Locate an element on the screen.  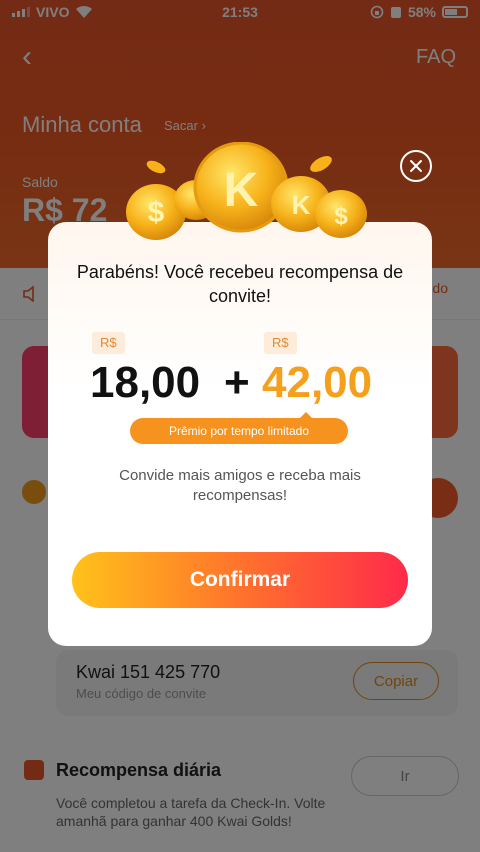
base-reward-amount: 18,00 is located at coordinates (145, 382).